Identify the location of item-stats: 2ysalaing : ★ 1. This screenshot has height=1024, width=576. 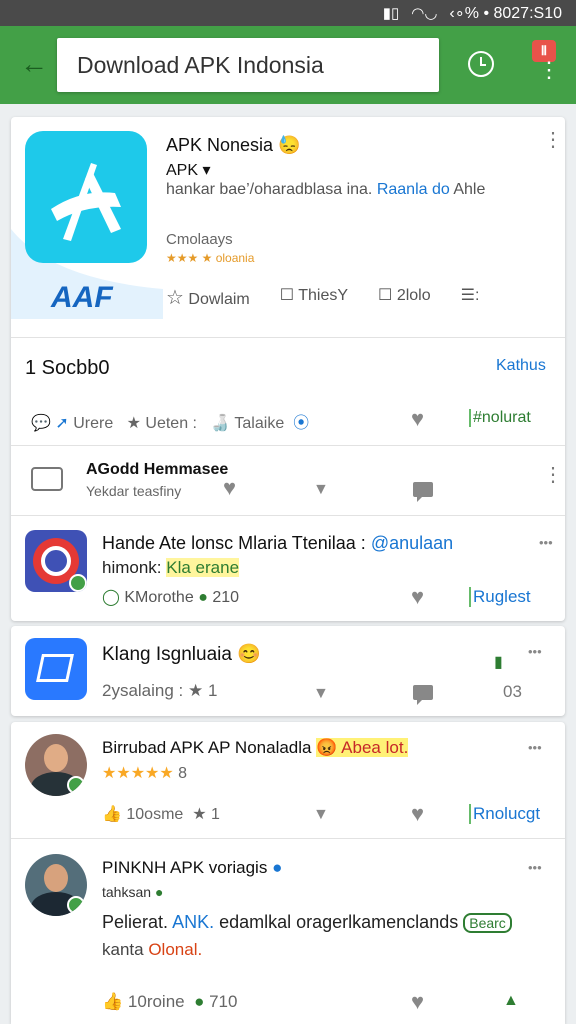
(159, 691).